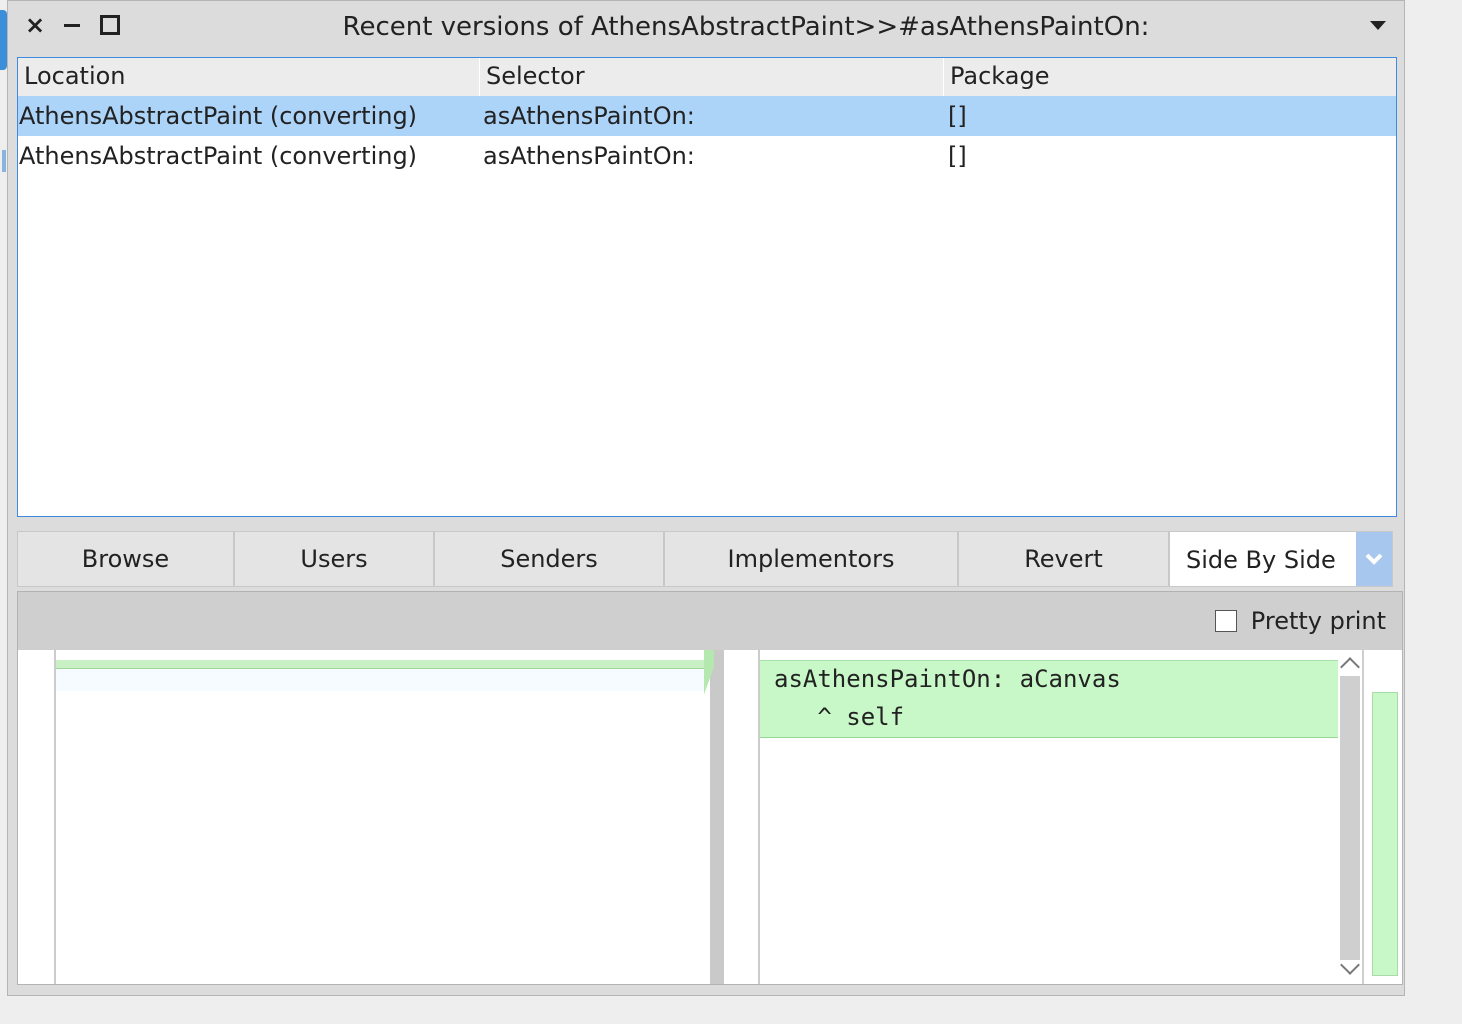  What do you see at coordinates (334, 559) in the screenshot?
I see `users-button: Users` at bounding box center [334, 559].